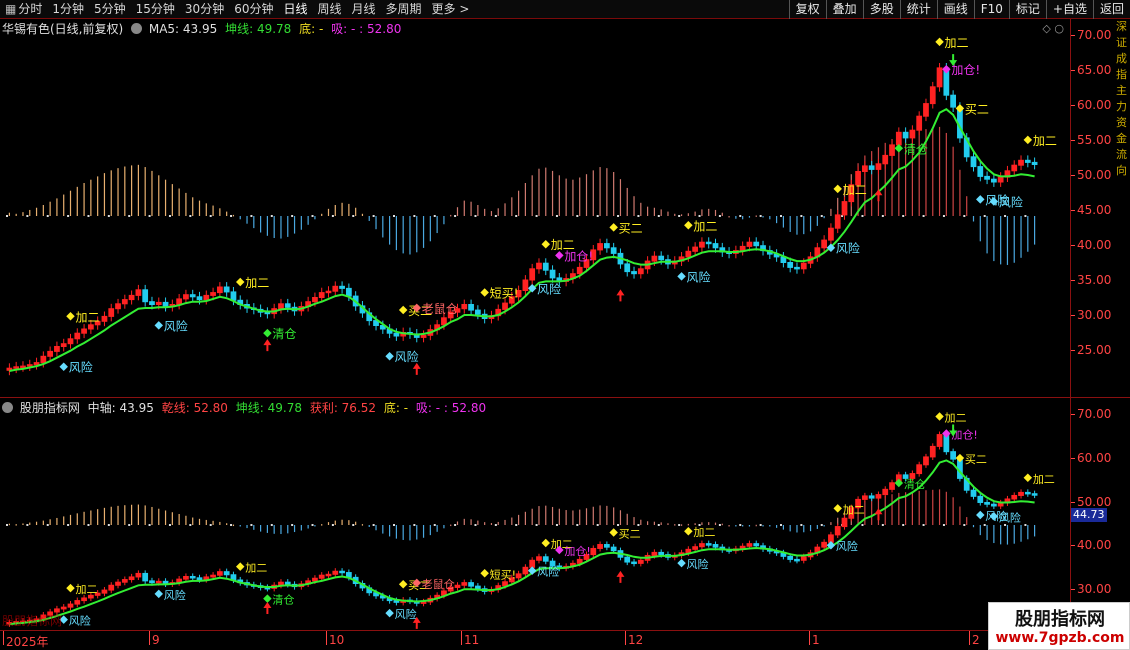  What do you see at coordinates (68, 9) in the screenshot?
I see `period-tab-1: 1分钟` at bounding box center [68, 9].